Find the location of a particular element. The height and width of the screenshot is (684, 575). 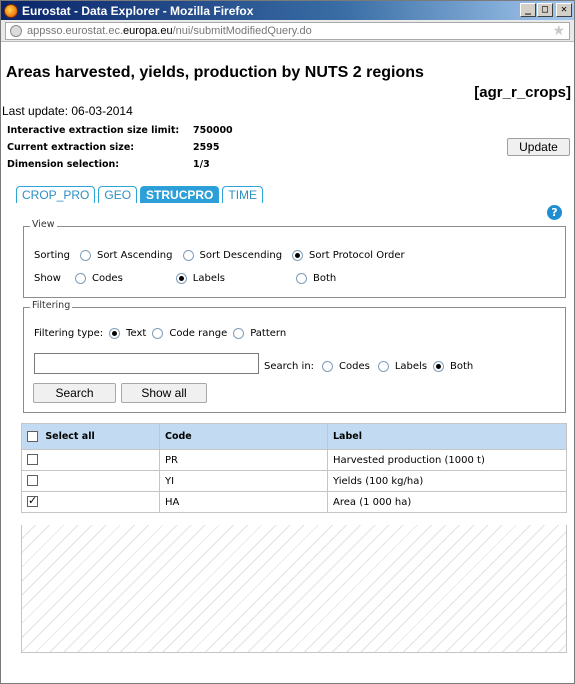

filter-pattern-label: Pattern is located at coordinates (268, 333).